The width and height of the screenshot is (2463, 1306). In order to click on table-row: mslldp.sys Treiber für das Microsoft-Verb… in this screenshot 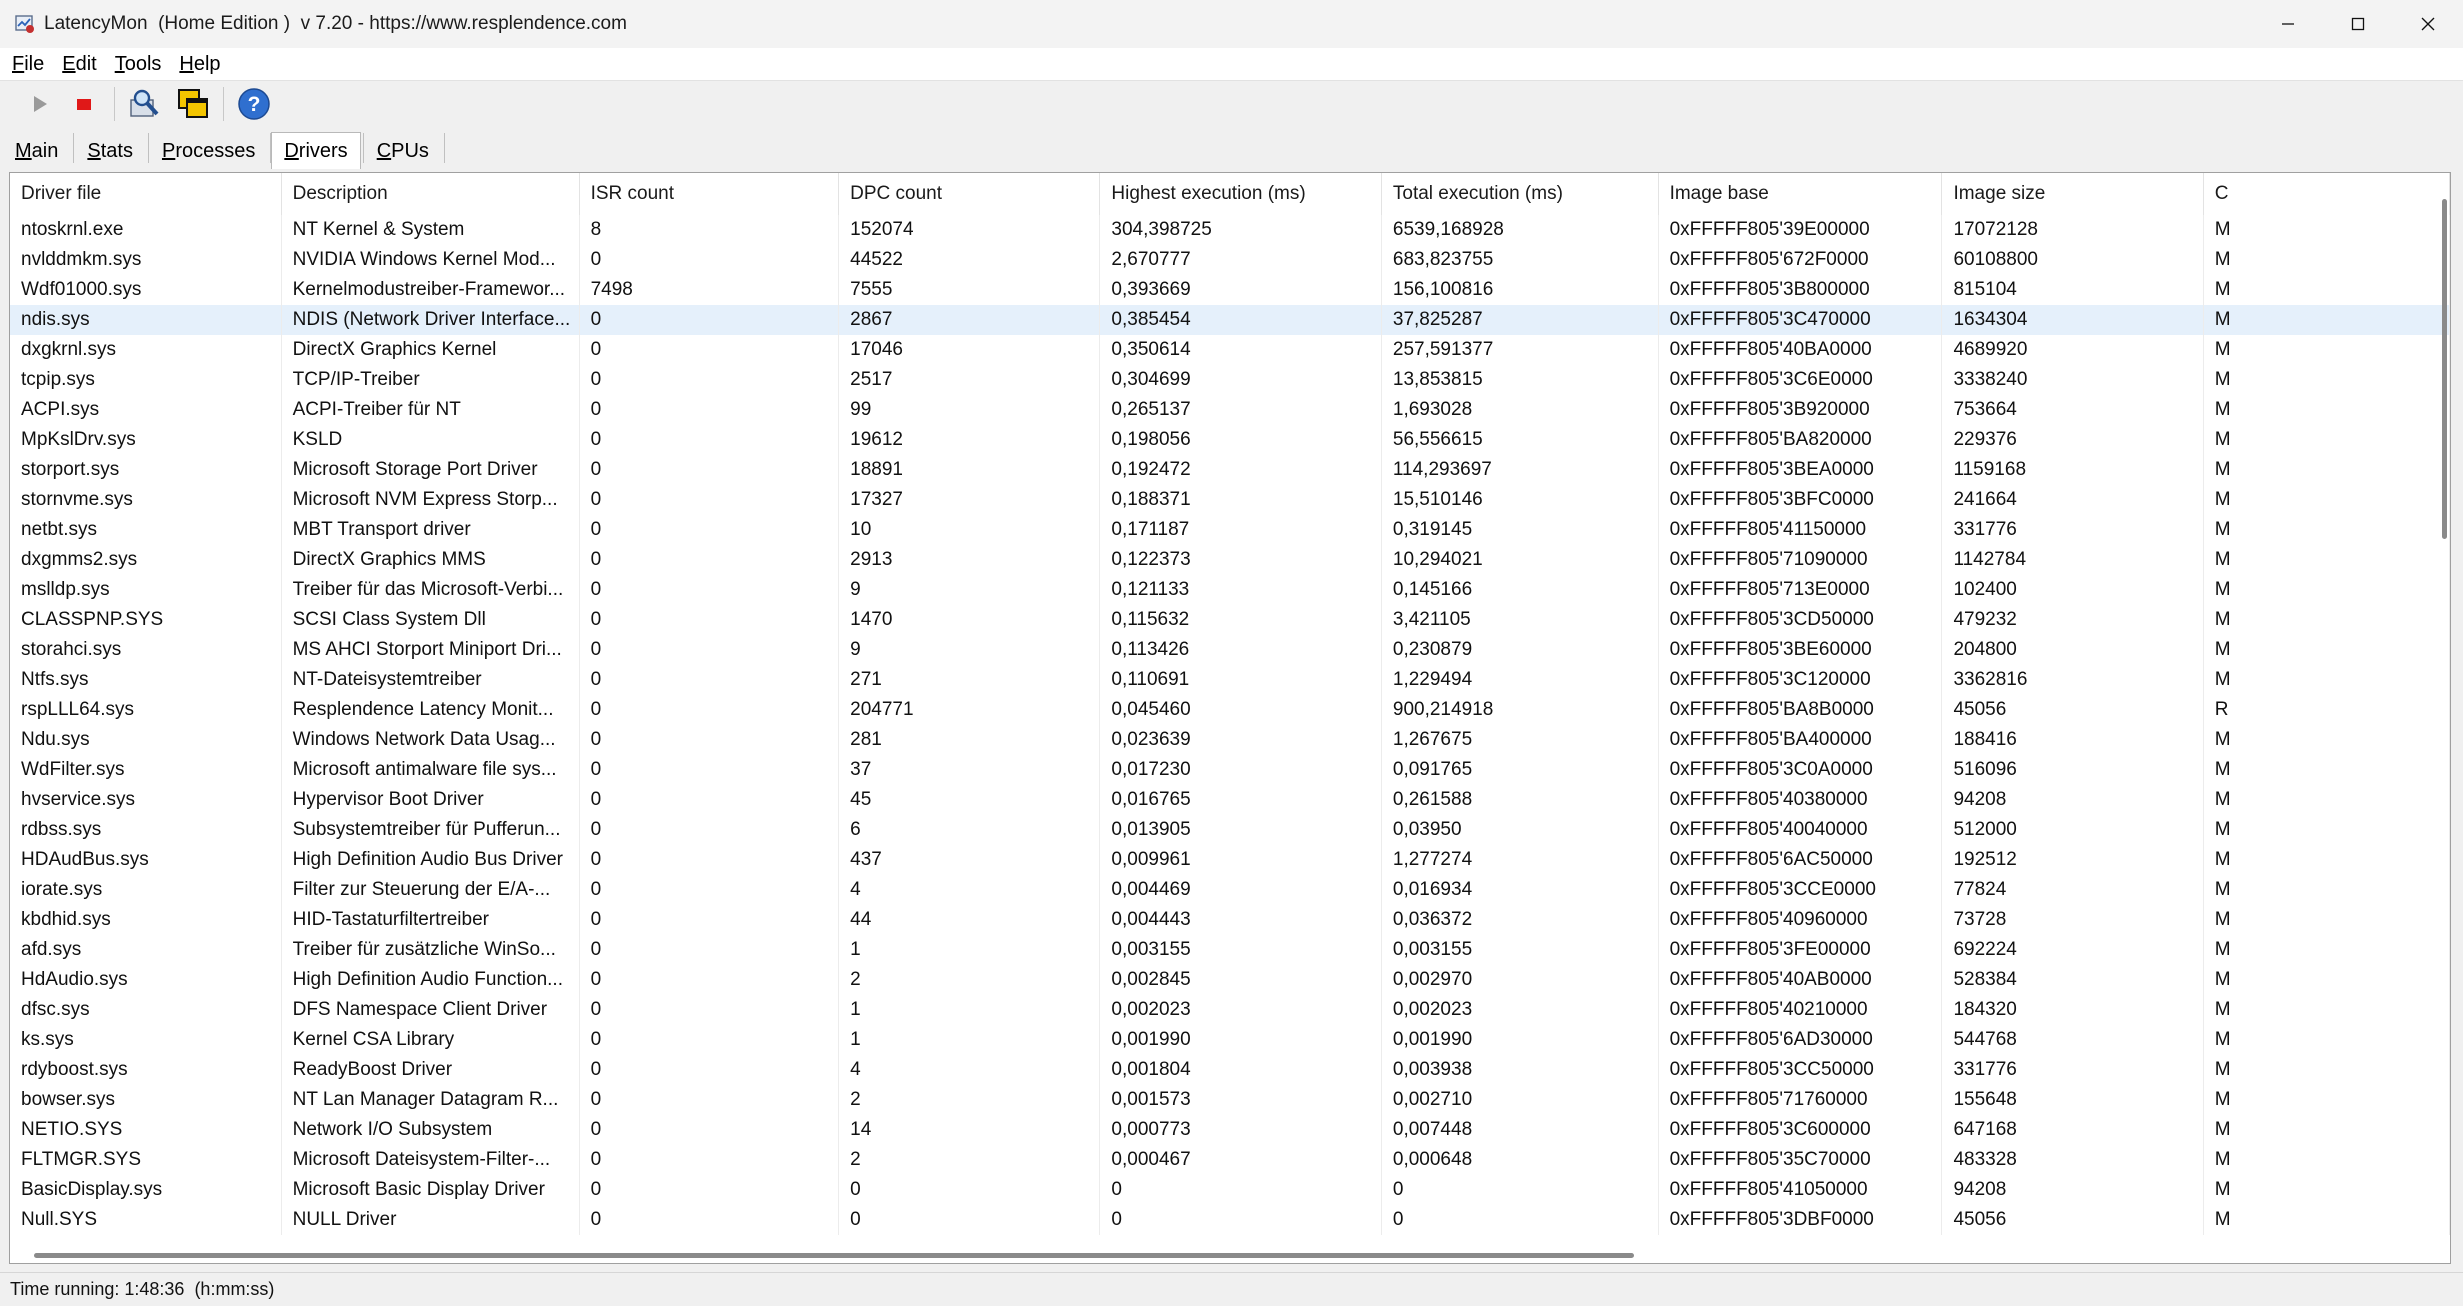, I will do `click(1230, 590)`.